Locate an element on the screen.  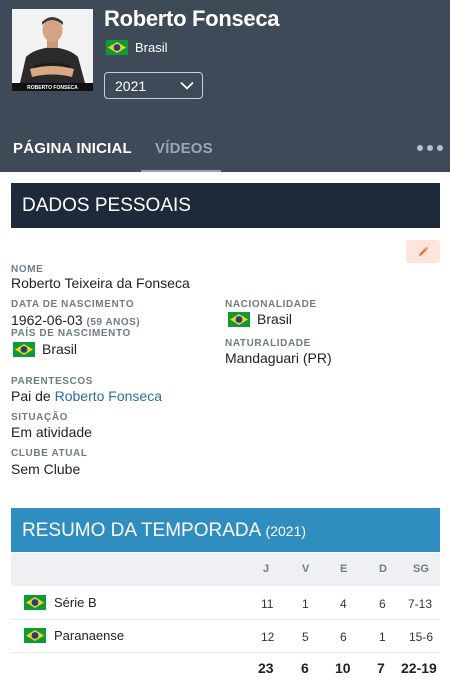
competition-cell: Paranaense is located at coordinates (74, 635).